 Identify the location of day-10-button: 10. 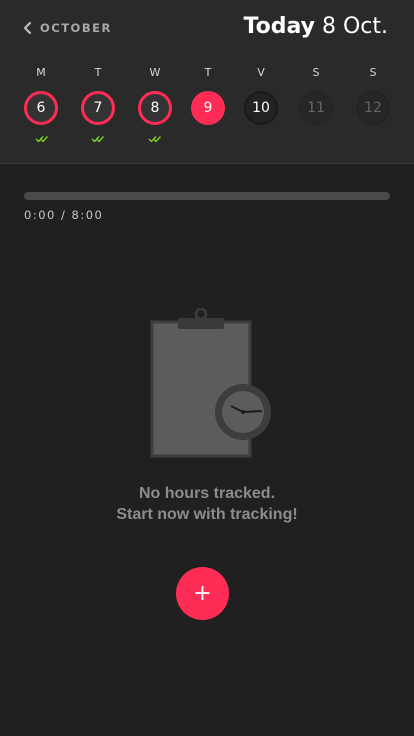
(261, 108).